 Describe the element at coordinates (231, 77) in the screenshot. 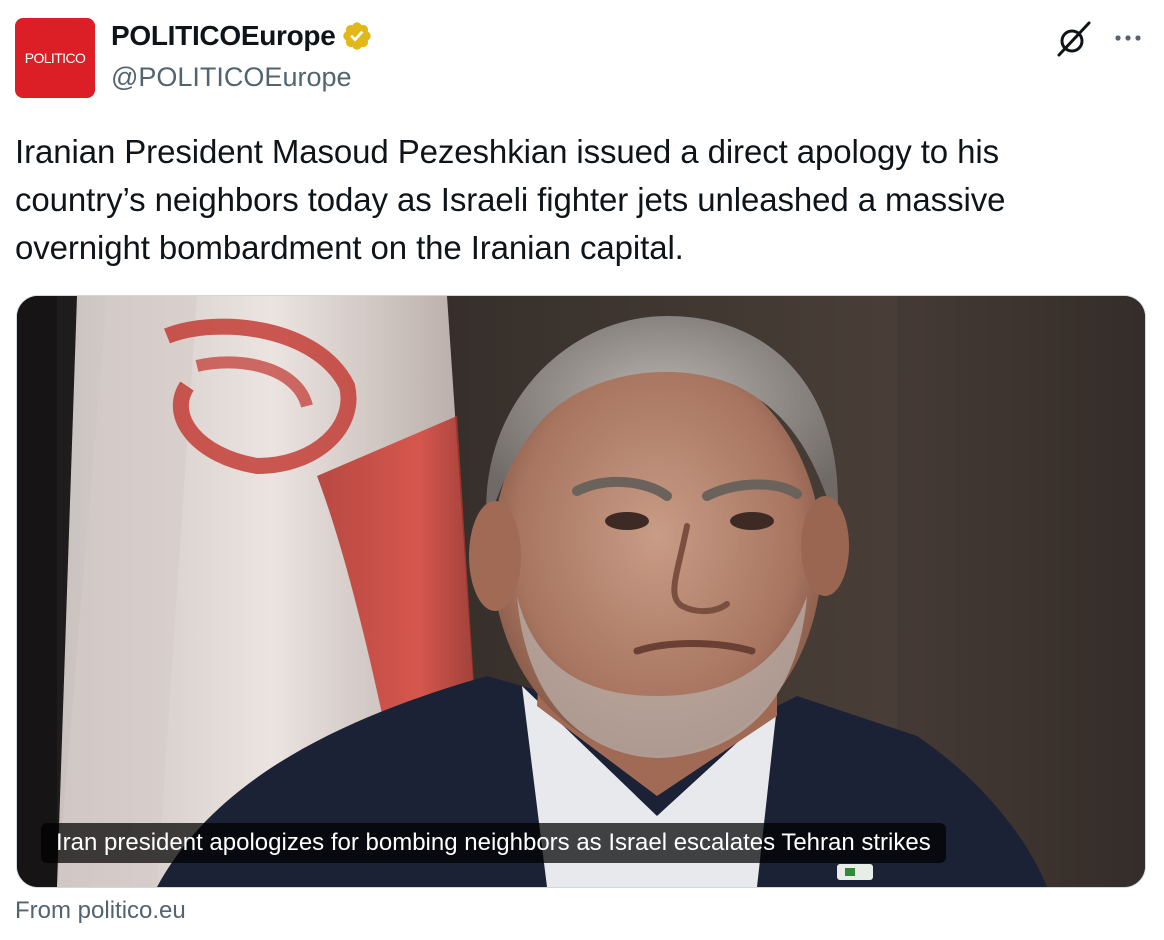

I see `author-handle: @POLITICOEurope` at that location.